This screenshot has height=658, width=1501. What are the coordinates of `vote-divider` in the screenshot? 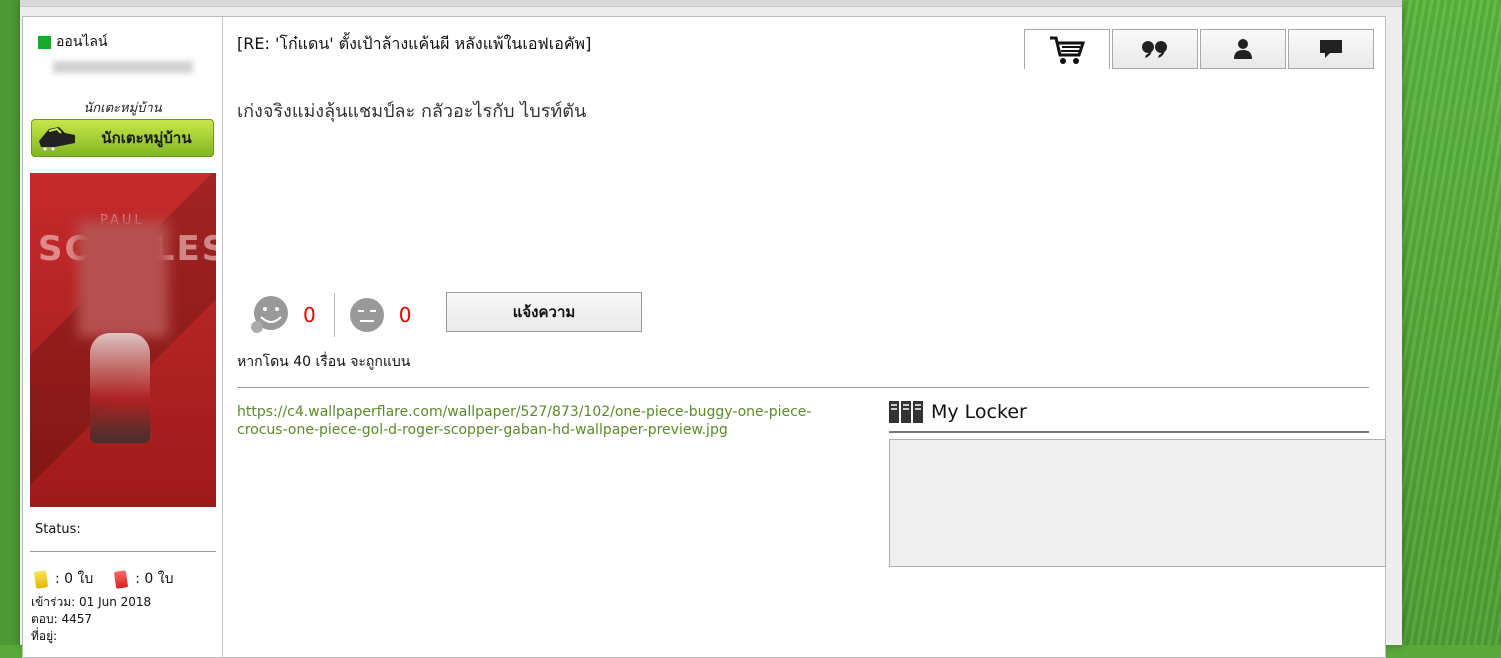 It's located at (334, 315).